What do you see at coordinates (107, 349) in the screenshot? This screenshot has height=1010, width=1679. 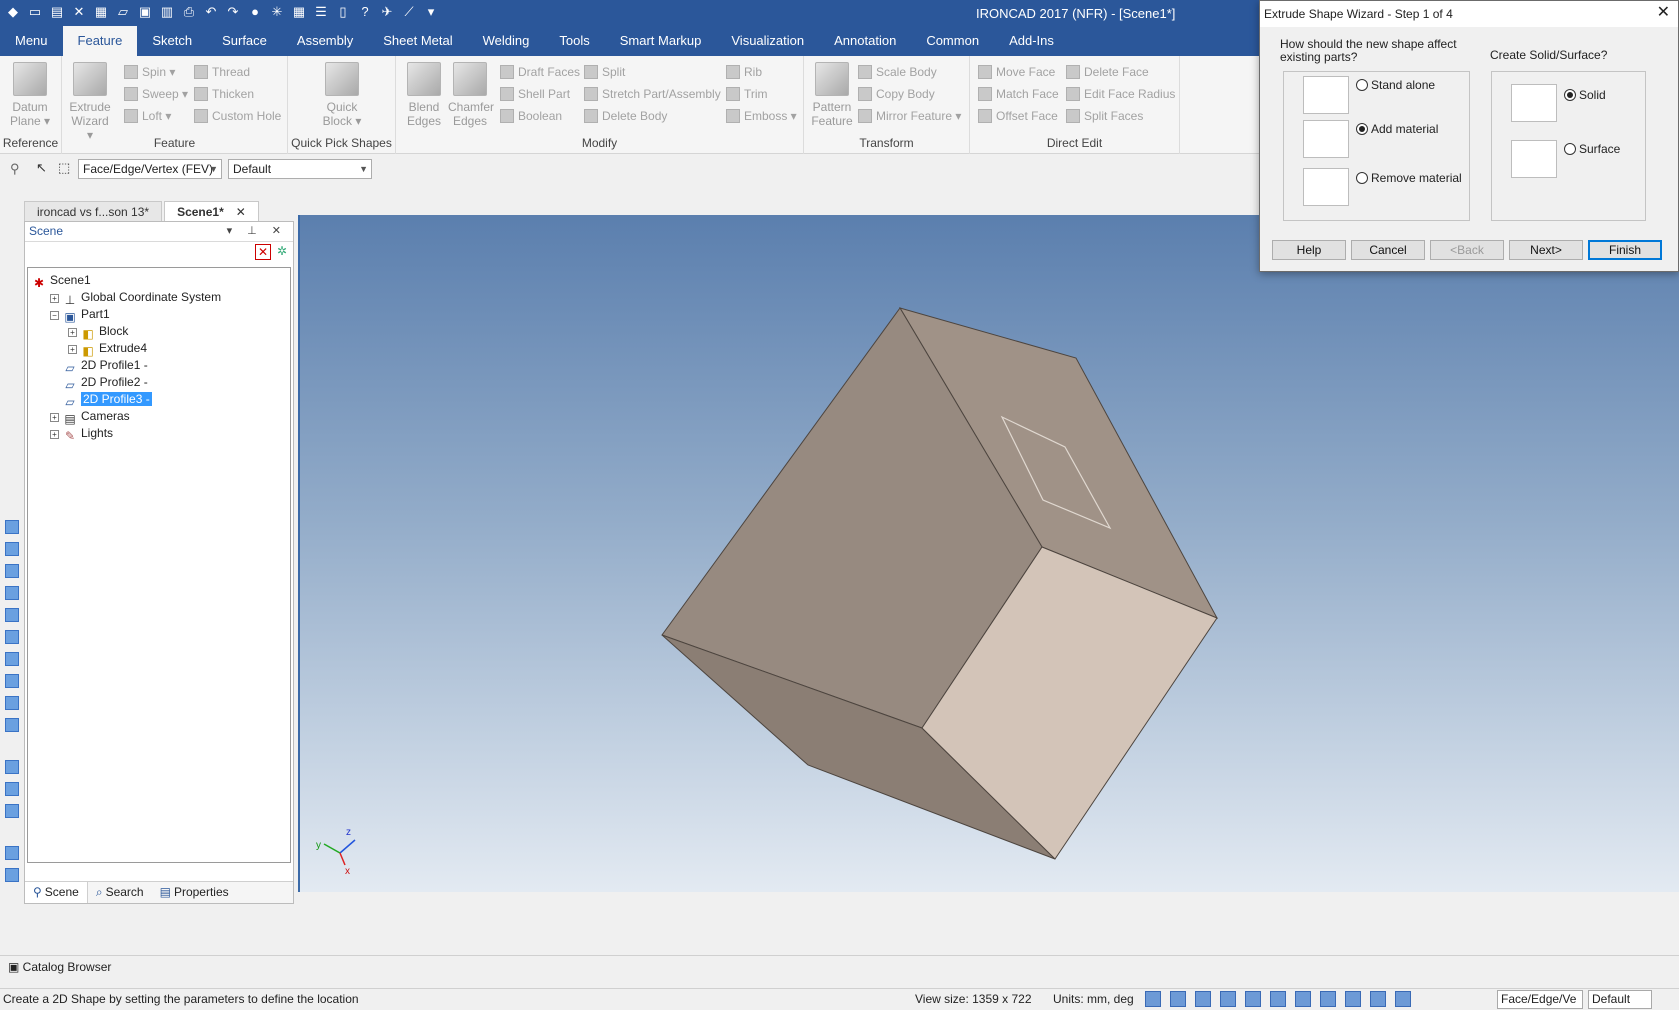 I see `tree-item: + ◧ Extrude4` at bounding box center [107, 349].